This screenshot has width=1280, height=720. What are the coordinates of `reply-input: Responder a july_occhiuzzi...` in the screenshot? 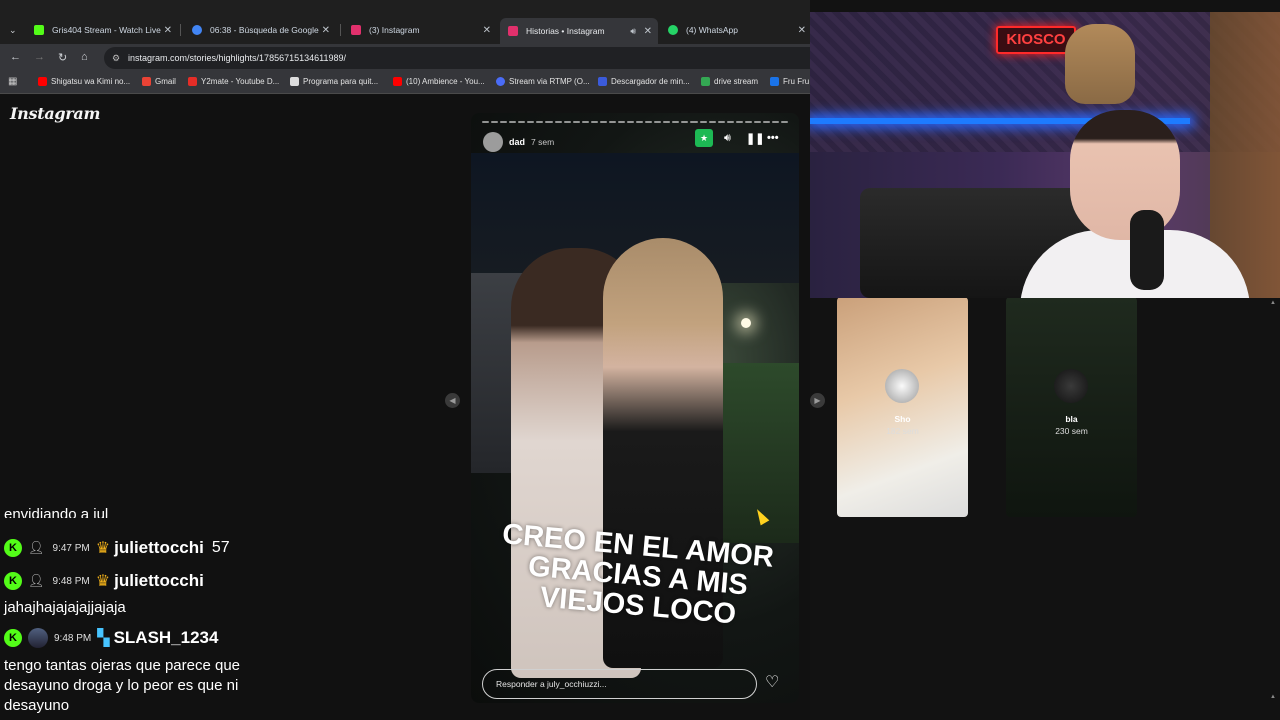 It's located at (619, 684).